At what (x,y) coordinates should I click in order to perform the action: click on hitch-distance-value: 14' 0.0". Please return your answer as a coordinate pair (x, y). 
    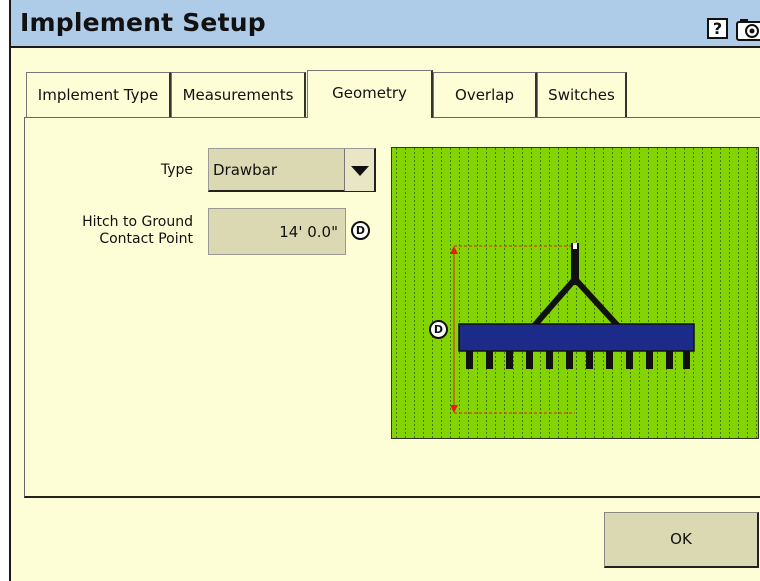
    Looking at the image, I should click on (308, 232).